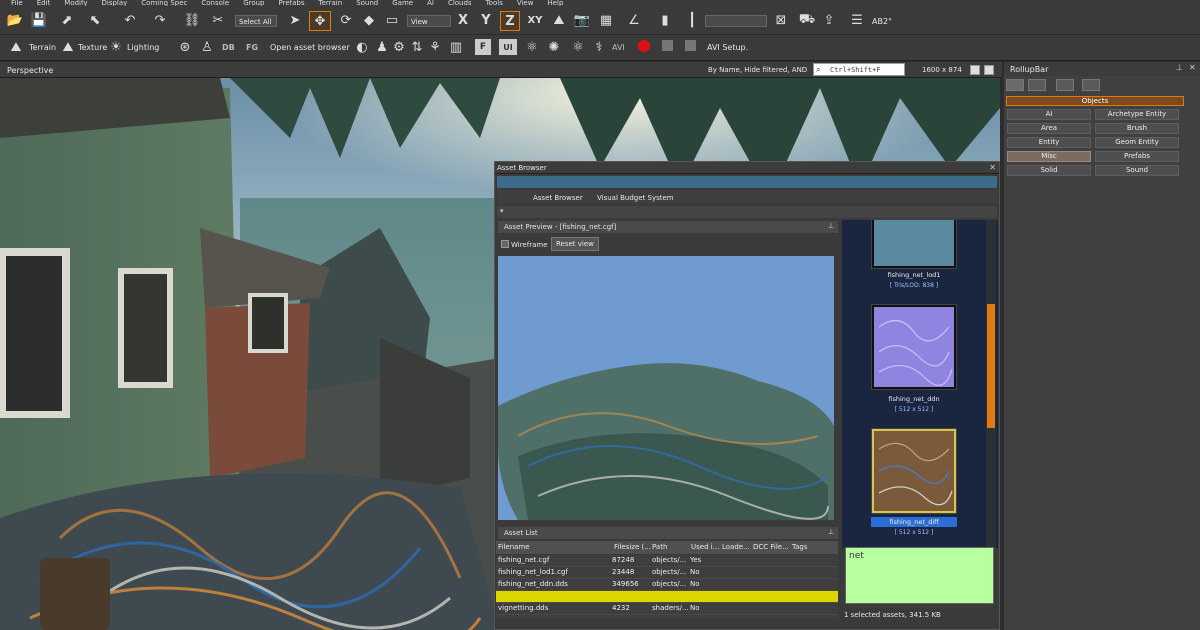  What do you see at coordinates (256, 21) in the screenshot?
I see `select-all-dropdown: Select All` at bounding box center [256, 21].